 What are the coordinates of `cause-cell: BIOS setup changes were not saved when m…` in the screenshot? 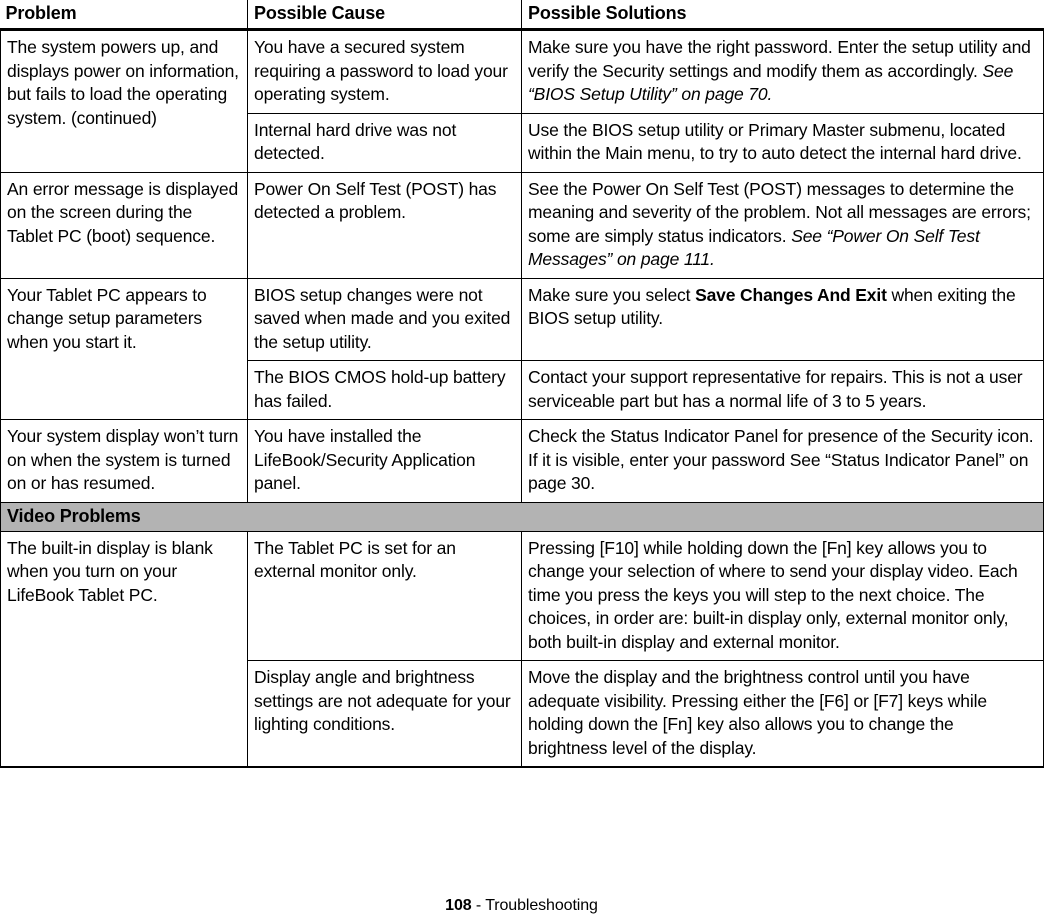 It's located at (384, 319).